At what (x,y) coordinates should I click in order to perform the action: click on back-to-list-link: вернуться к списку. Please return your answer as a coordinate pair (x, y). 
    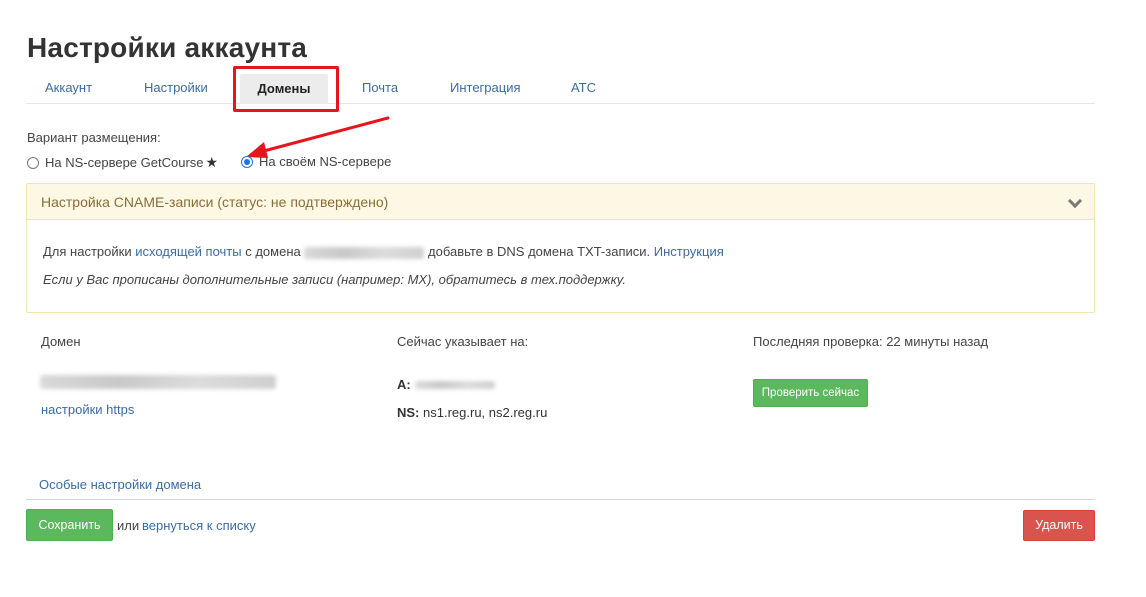
    Looking at the image, I should click on (199, 525).